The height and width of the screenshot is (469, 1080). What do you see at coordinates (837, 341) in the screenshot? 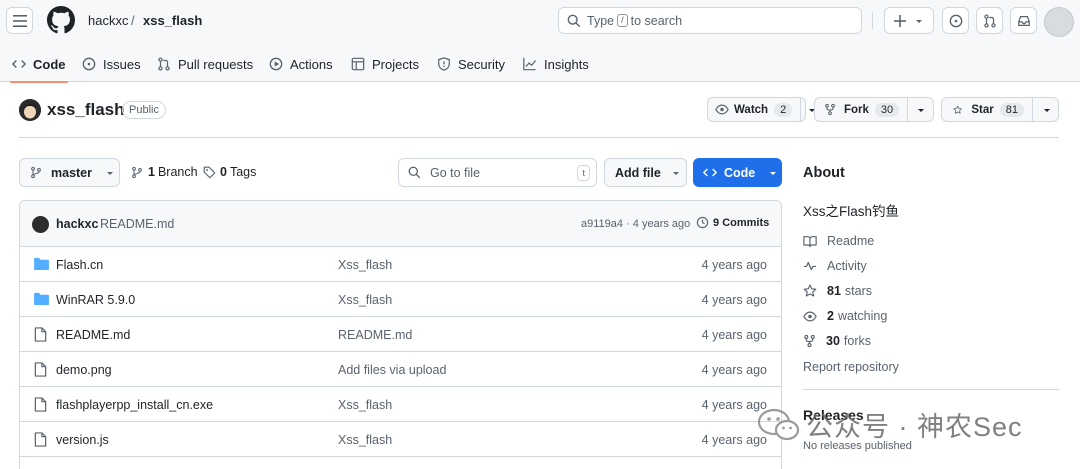
I see `forks-link: 30 forks` at bounding box center [837, 341].